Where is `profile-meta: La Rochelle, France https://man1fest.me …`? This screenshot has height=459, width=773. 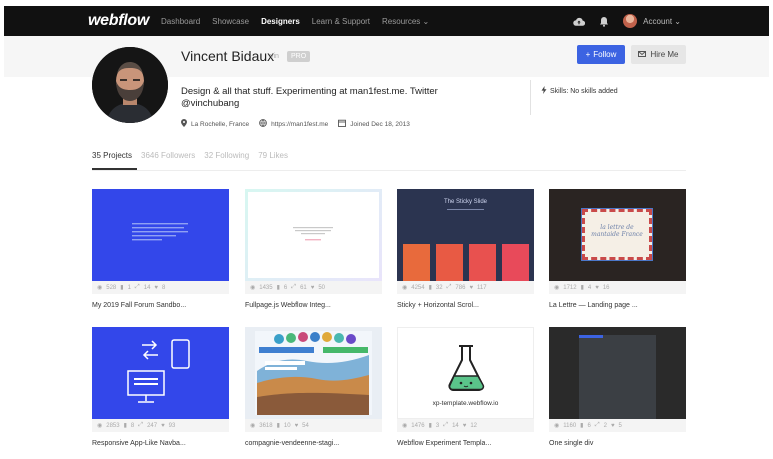 profile-meta: La Rochelle, France https://man1fest.me … is located at coordinates (295, 124).